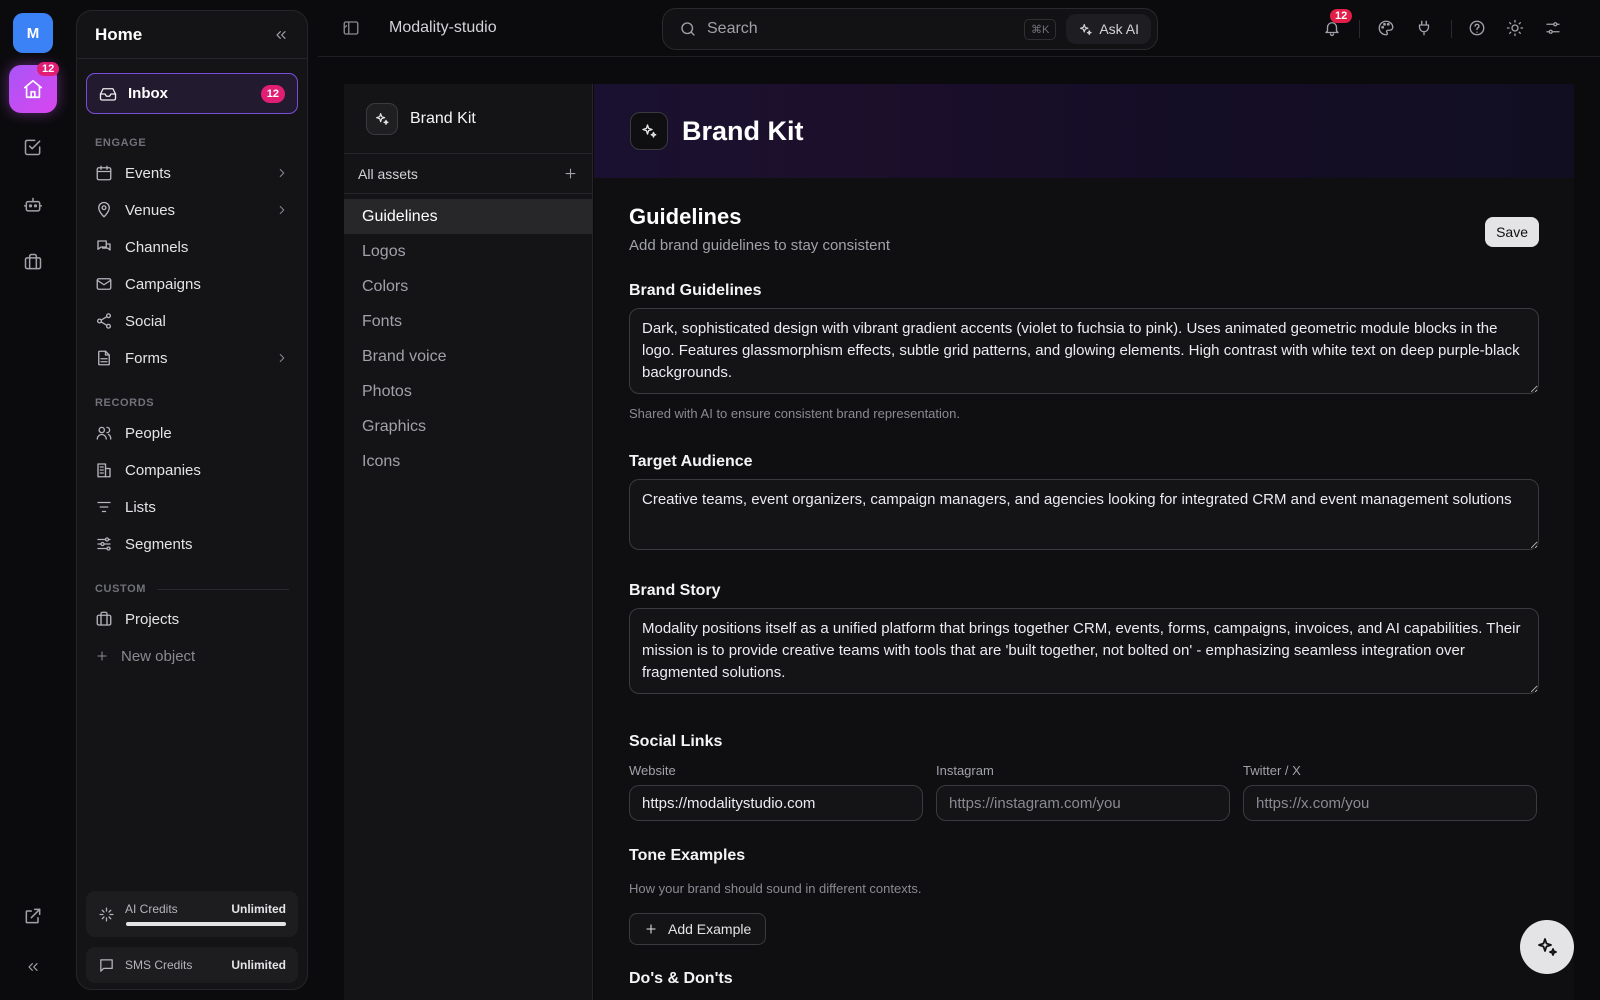 The width and height of the screenshot is (1600, 1000). Describe the element at coordinates (1084, 351) in the screenshot. I see `brand-guidelines-textarea` at that location.